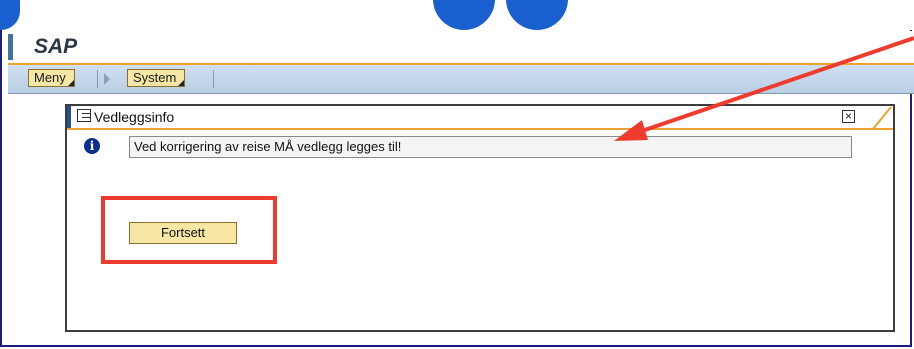 This screenshot has width=914, height=349. Describe the element at coordinates (764, 88) in the screenshot. I see `annotation-arrow` at that location.